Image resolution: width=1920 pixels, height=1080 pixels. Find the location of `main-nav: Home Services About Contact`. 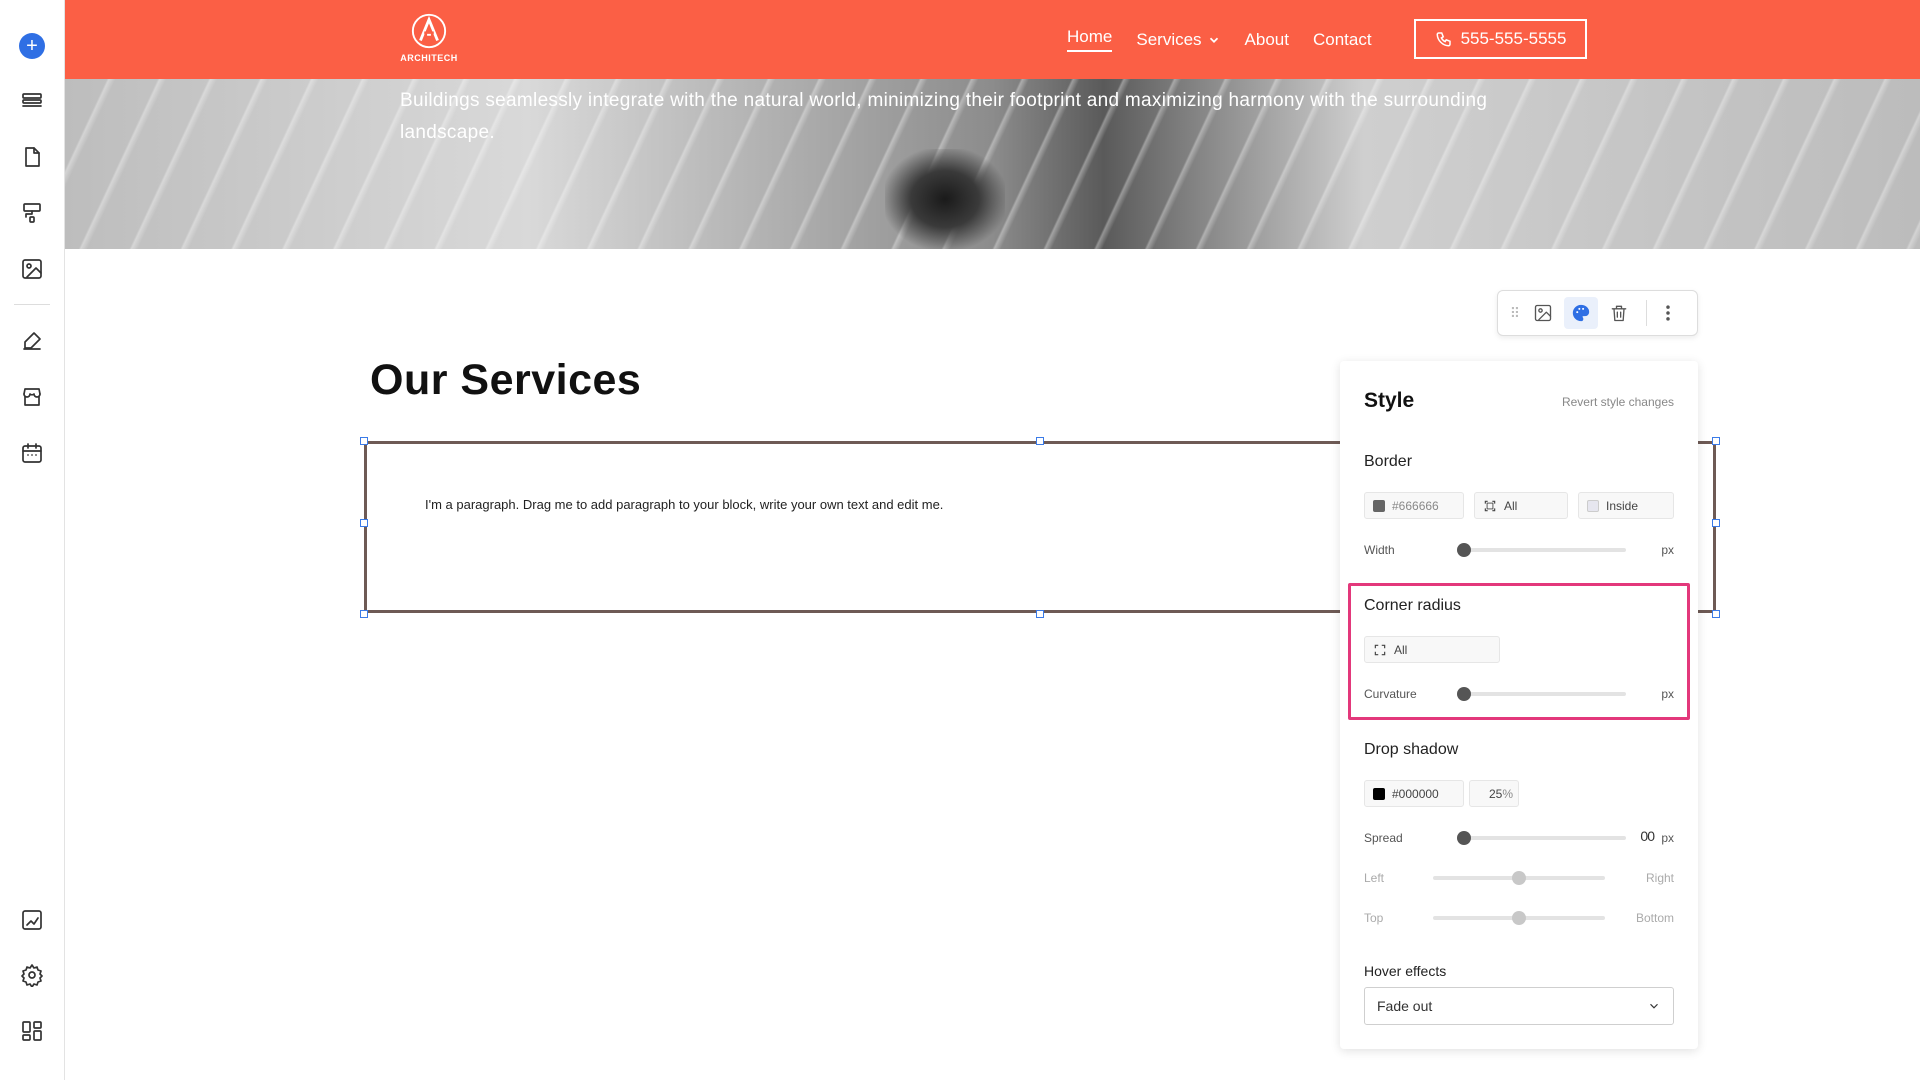

main-nav: Home Services About Contact is located at coordinates (1219, 39).